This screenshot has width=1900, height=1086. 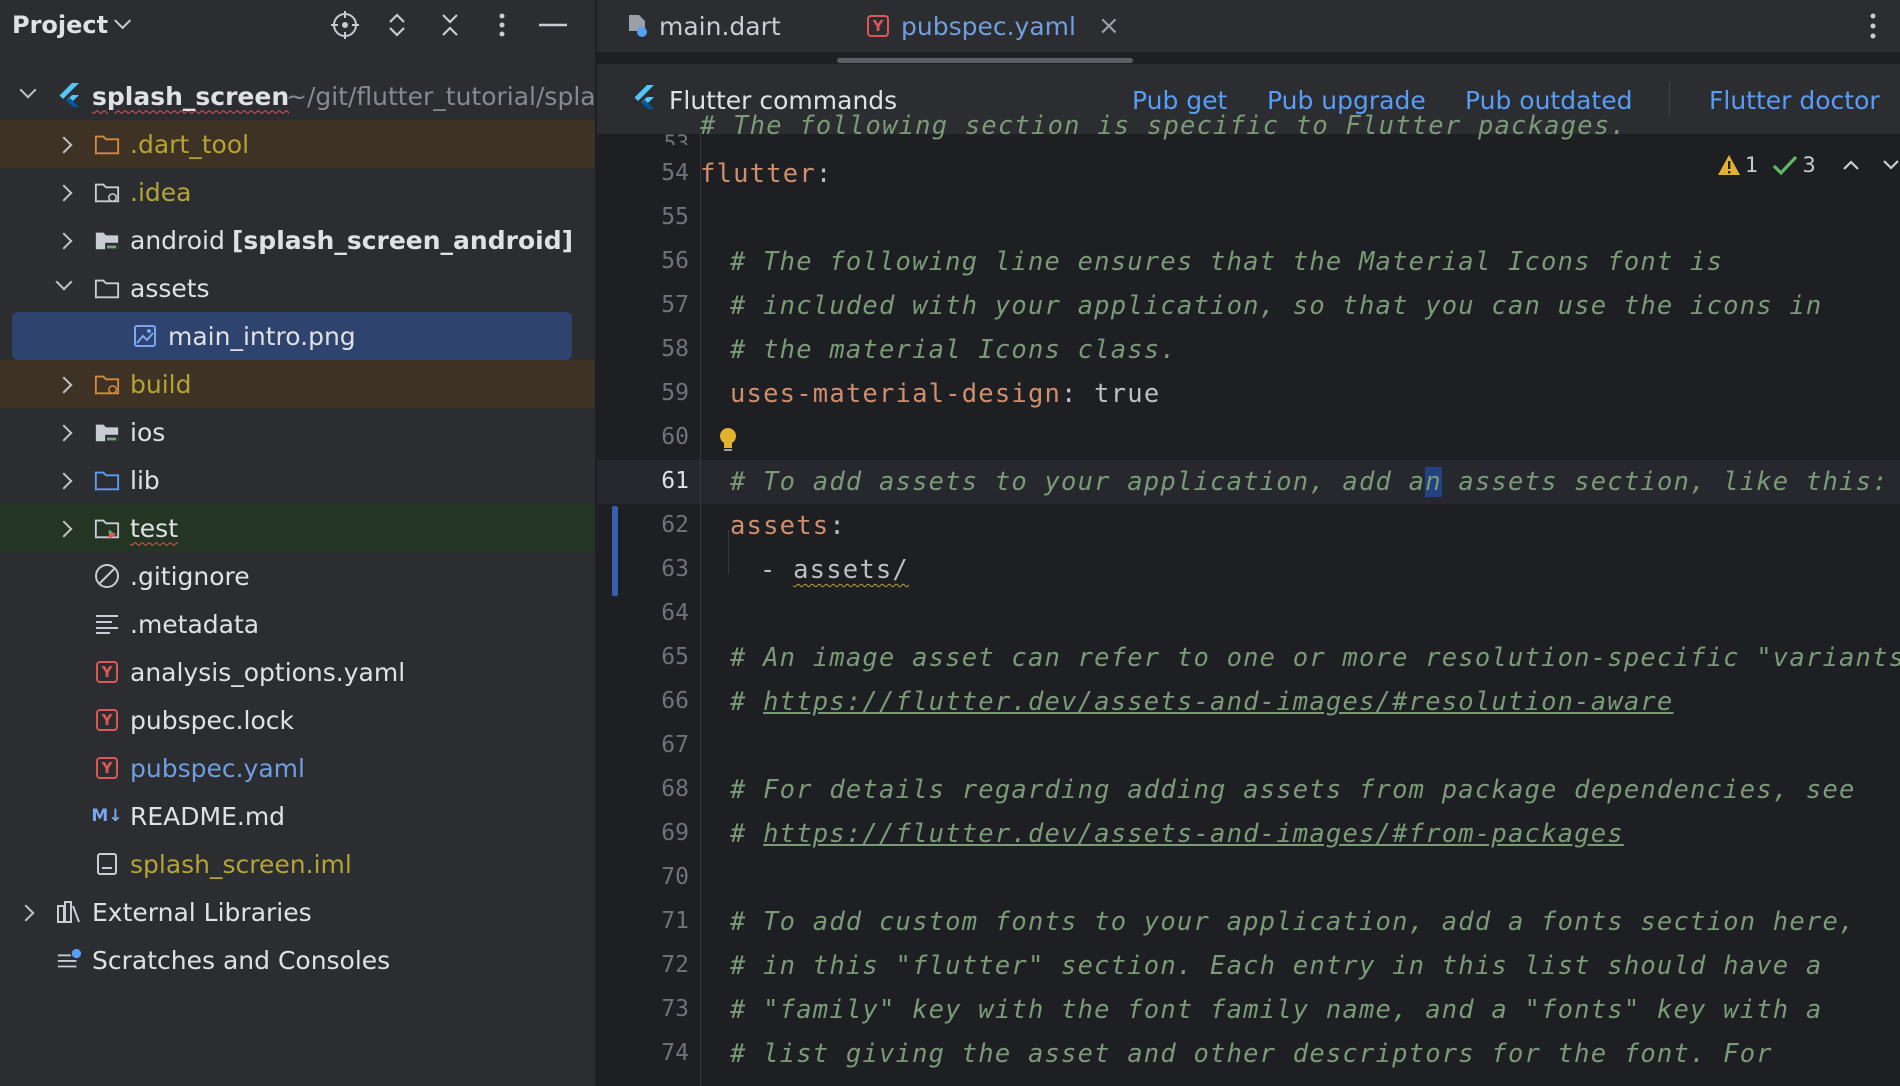 What do you see at coordinates (675, 437) in the screenshot?
I see `line-number: 60` at bounding box center [675, 437].